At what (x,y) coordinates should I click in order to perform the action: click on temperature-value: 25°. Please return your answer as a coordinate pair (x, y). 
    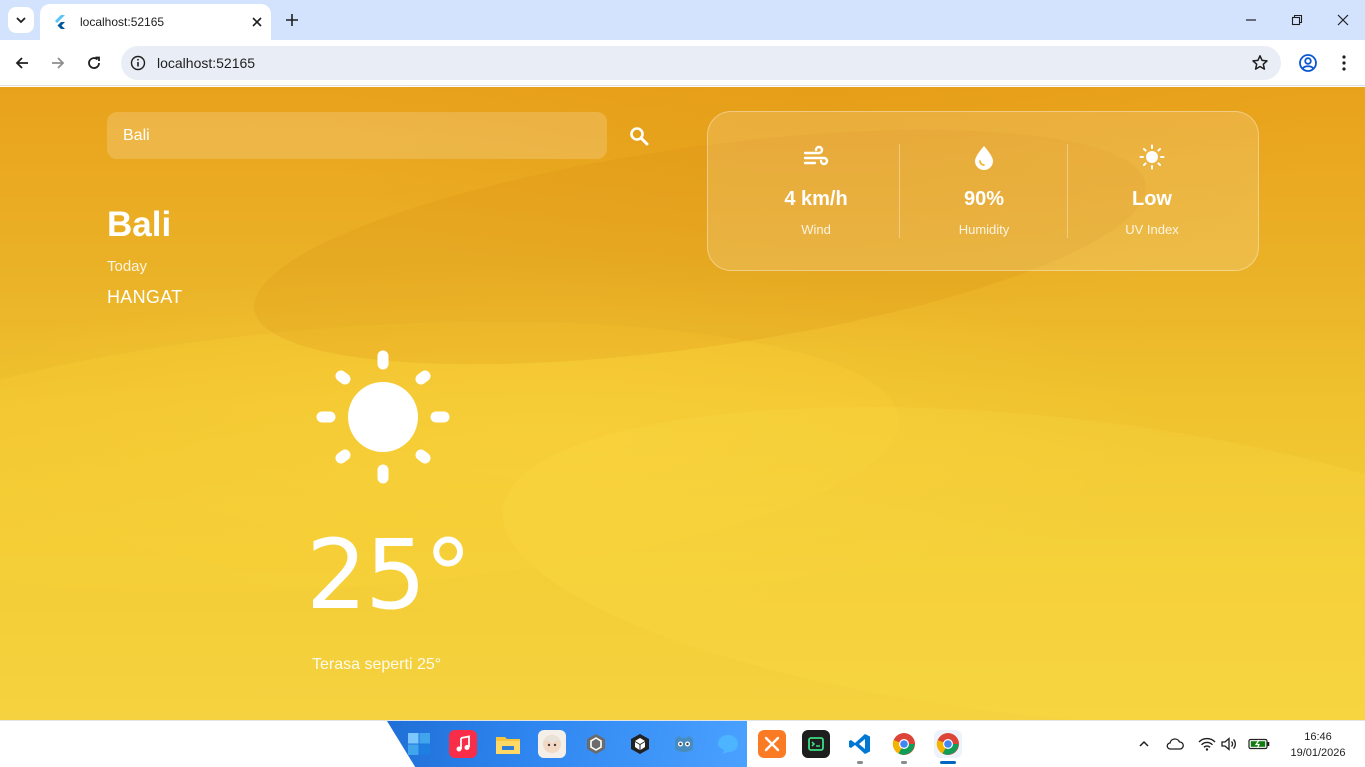
    Looking at the image, I should click on (389, 575).